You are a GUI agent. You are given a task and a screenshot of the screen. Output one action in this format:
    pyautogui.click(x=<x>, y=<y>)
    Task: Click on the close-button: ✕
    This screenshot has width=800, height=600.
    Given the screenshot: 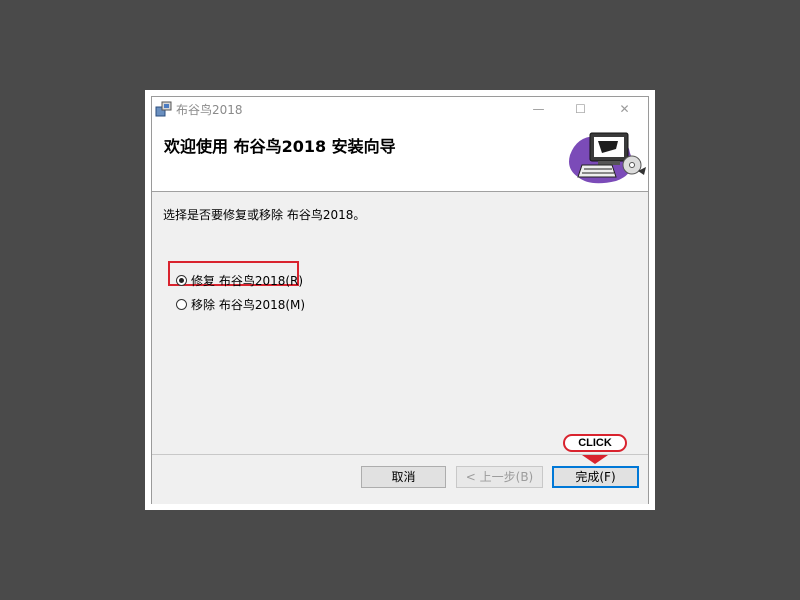 What is the action you would take?
    pyautogui.click(x=624, y=109)
    